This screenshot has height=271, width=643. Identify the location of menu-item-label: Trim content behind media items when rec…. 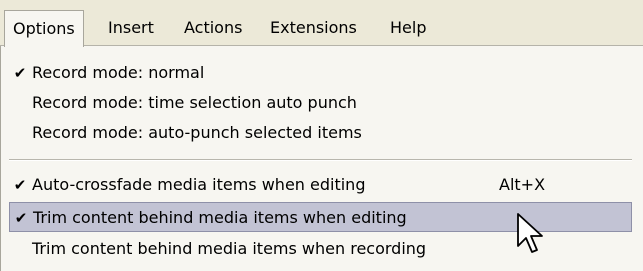
(229, 248).